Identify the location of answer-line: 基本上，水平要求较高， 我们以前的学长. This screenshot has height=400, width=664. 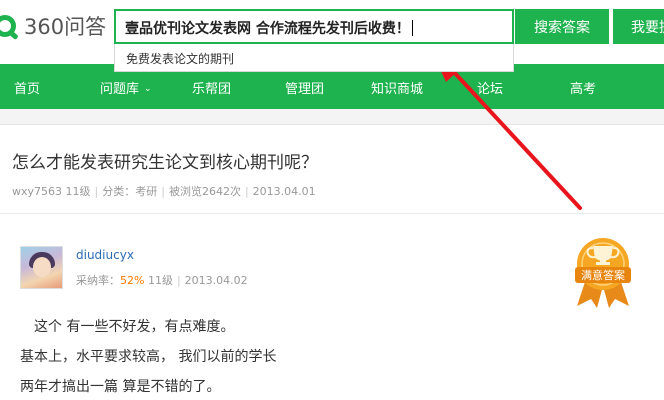
(148, 357).